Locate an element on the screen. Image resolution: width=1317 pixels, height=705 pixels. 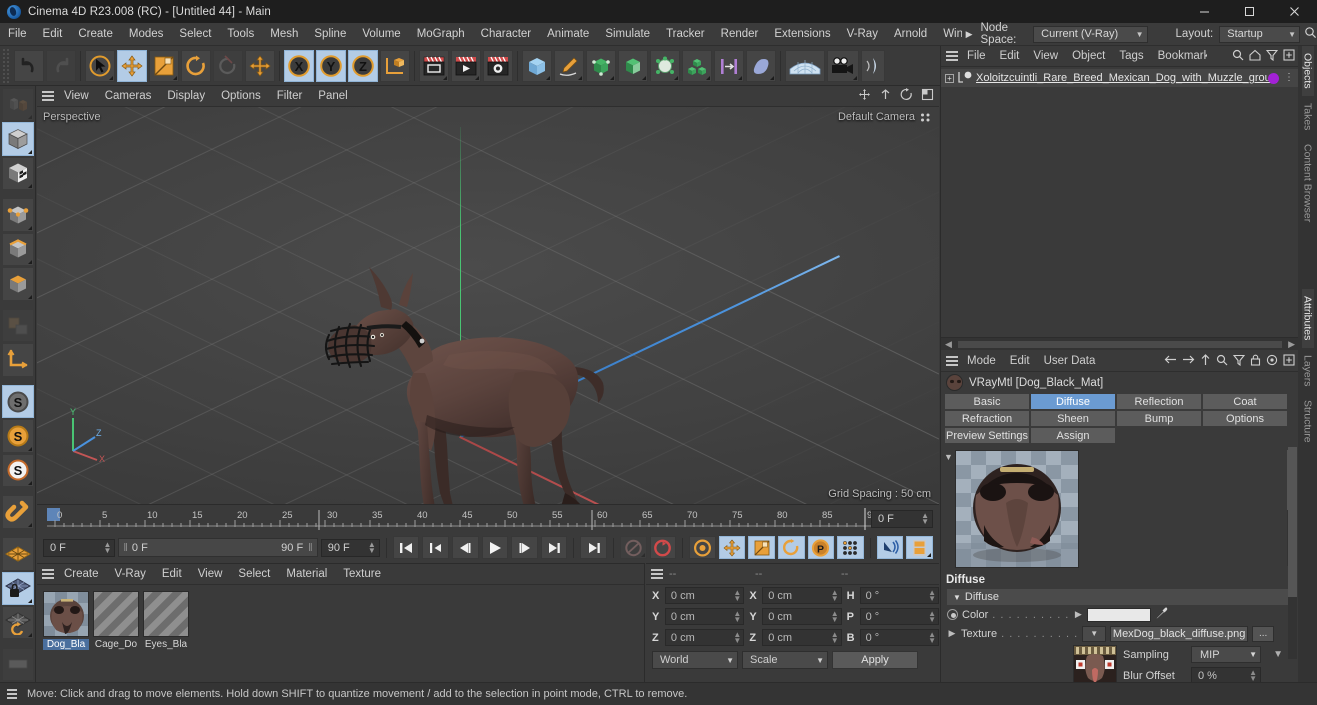
tab-objects: Objects is located at coordinates (1307, 71).